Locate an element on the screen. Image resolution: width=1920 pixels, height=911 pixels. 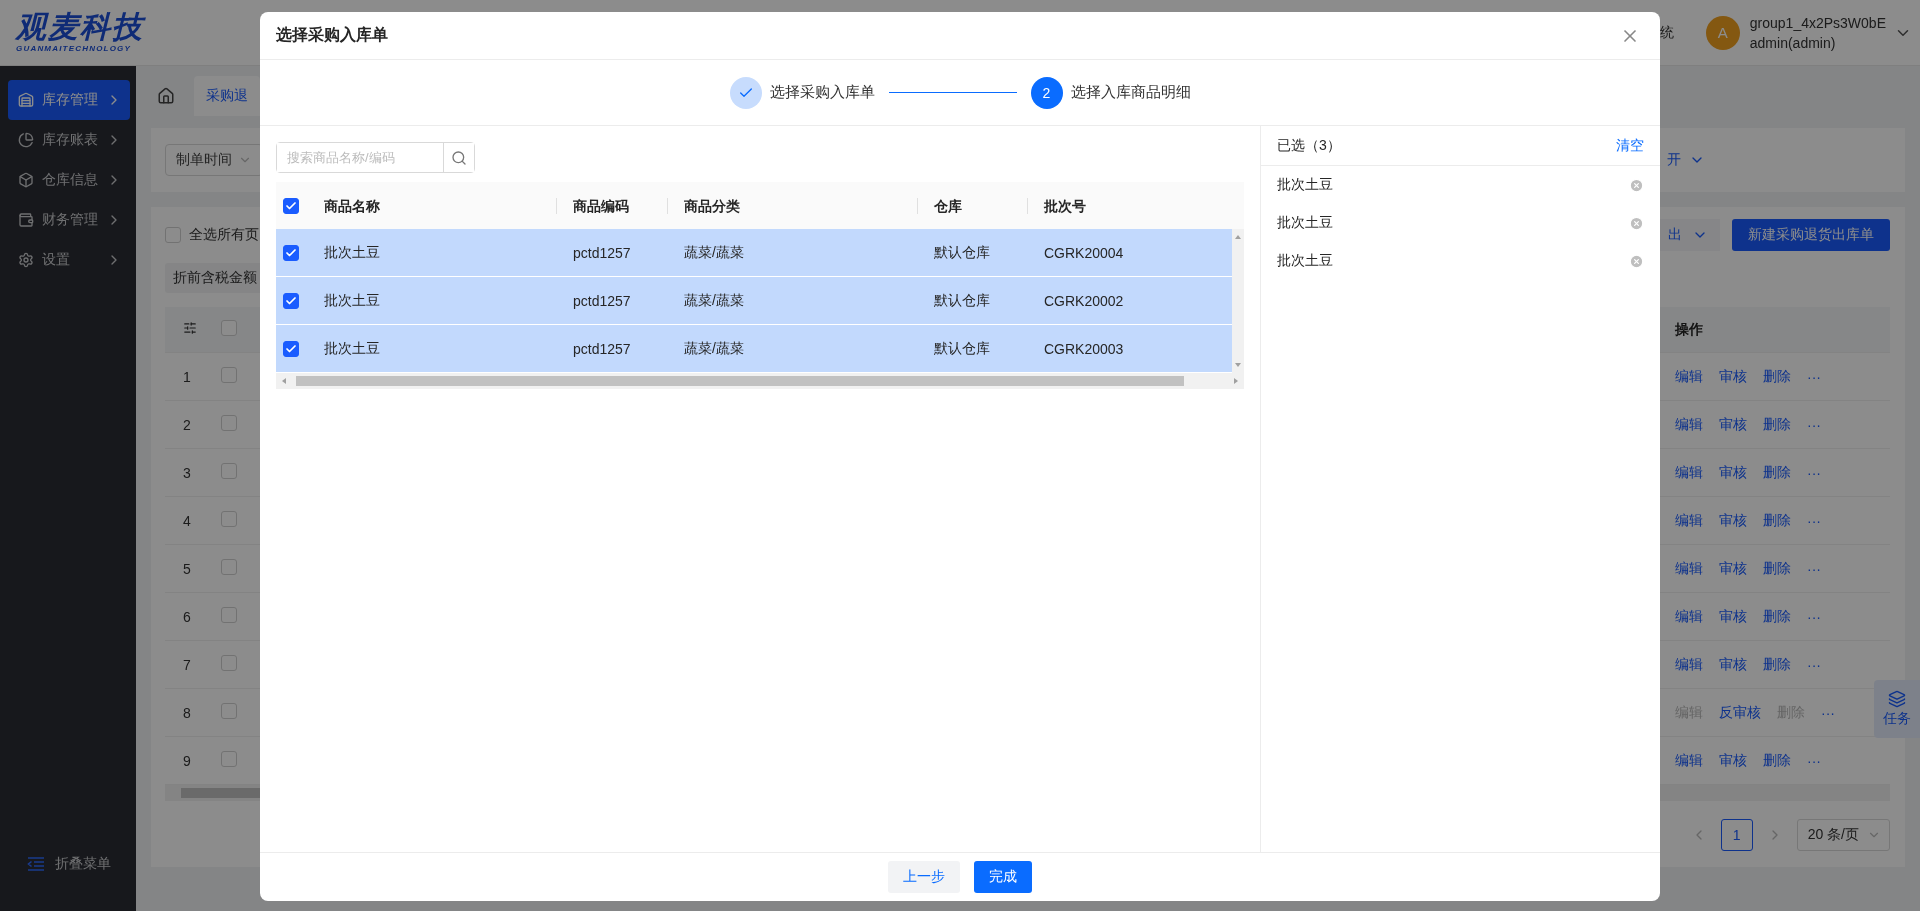
row-number: 9 is located at coordinates (187, 760).